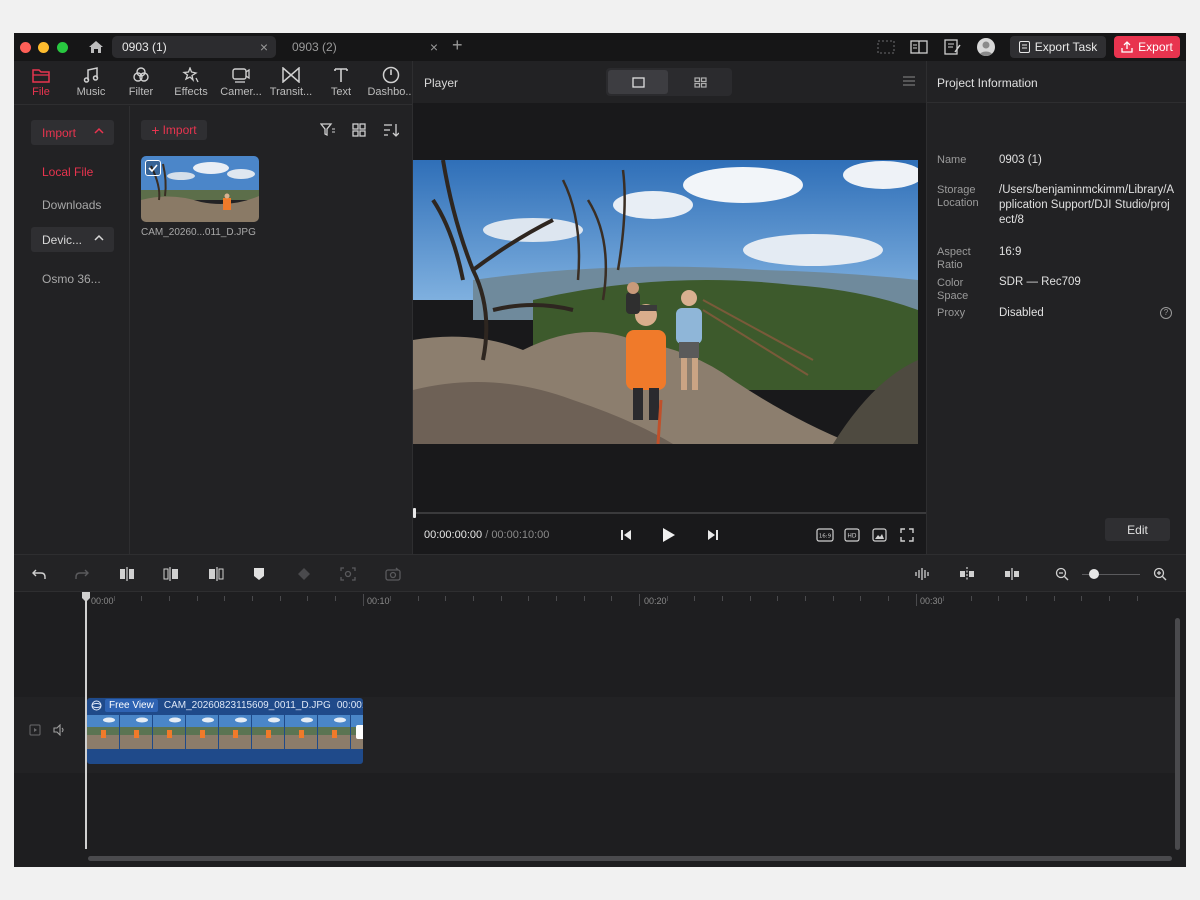 The width and height of the screenshot is (1200, 900). Describe the element at coordinates (700, 82) in the screenshot. I see `multi-view-button` at that location.